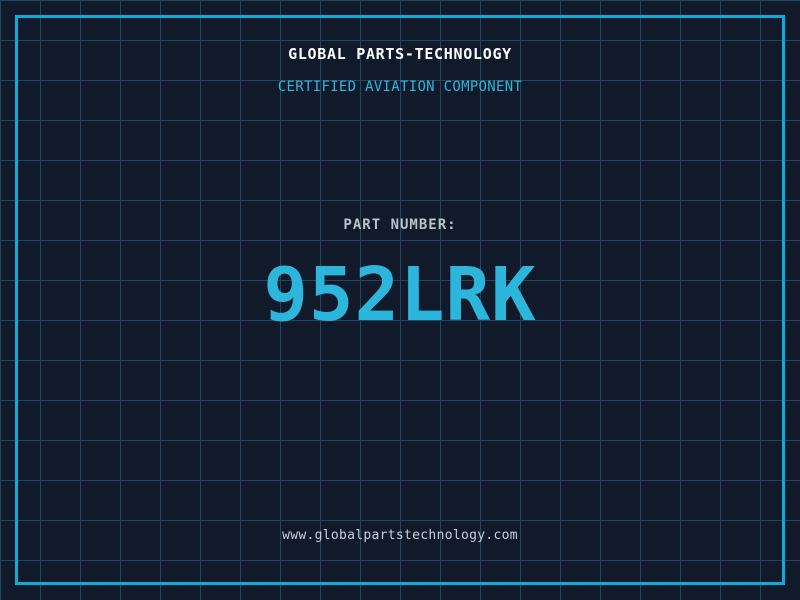 The width and height of the screenshot is (800, 600). Describe the element at coordinates (400, 87) in the screenshot. I see `brand-subtitle: CERTIFIED AVIATION COMPONENT` at that location.